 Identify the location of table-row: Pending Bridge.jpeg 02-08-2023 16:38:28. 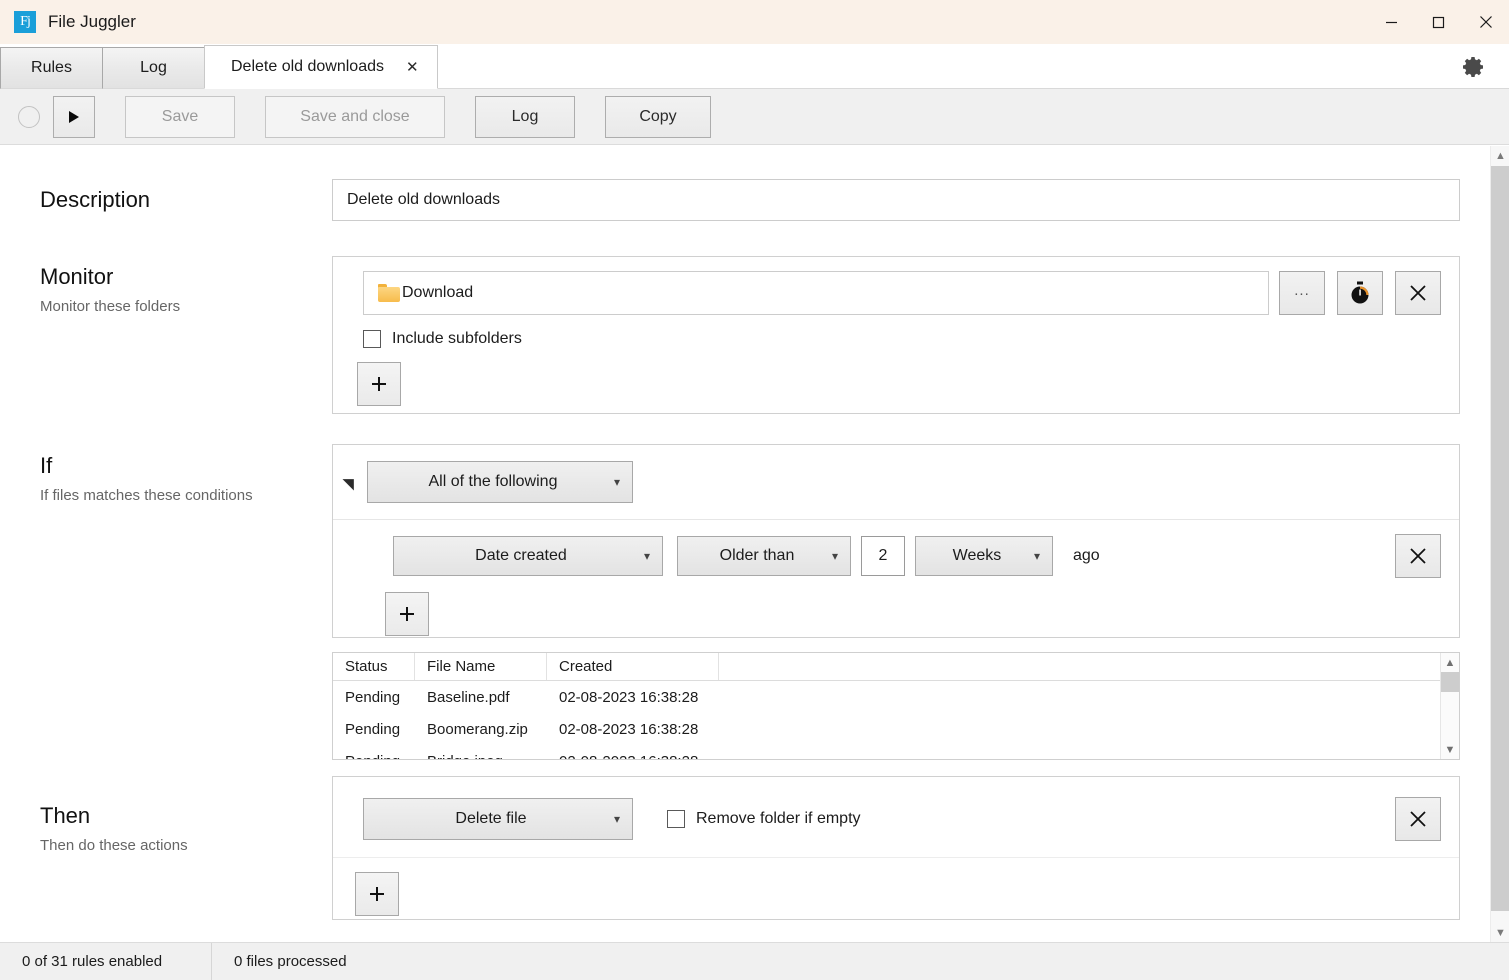
(896, 752).